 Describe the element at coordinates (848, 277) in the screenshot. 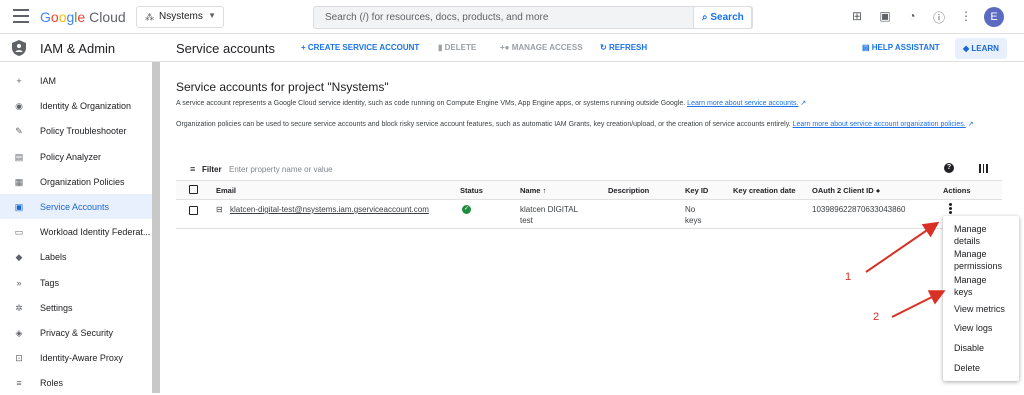

I see `annotation-label-1: 1` at that location.